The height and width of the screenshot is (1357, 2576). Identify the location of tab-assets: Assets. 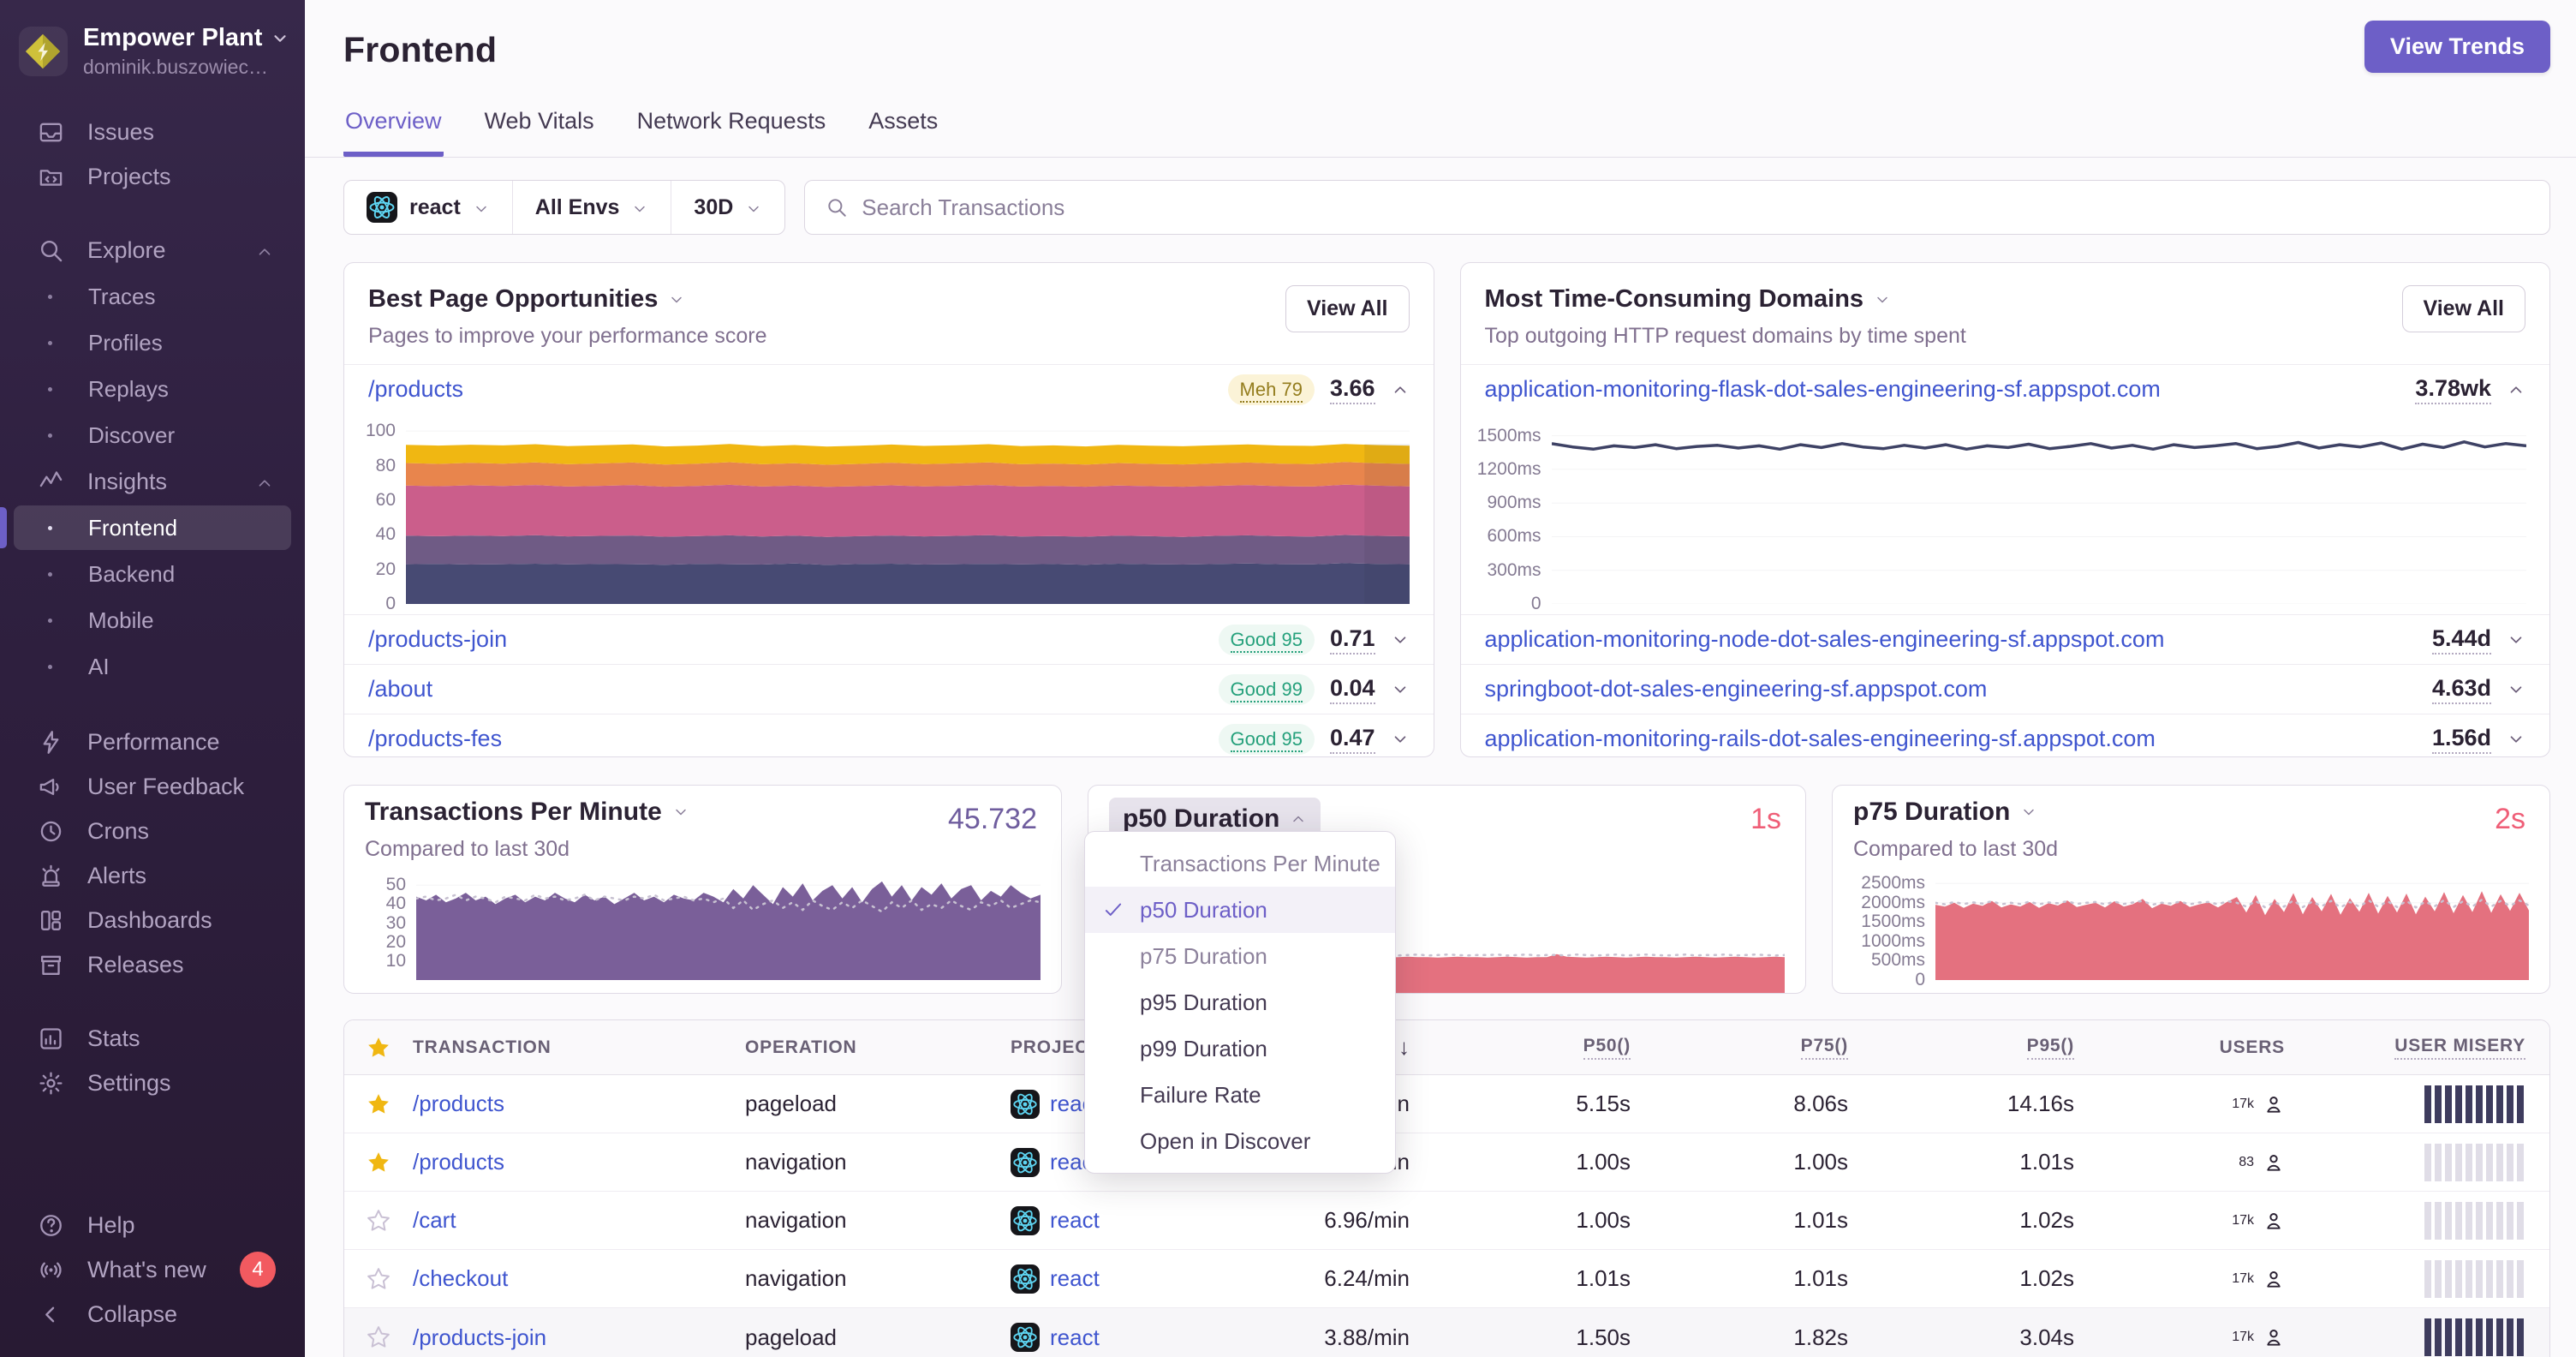
(903, 133).